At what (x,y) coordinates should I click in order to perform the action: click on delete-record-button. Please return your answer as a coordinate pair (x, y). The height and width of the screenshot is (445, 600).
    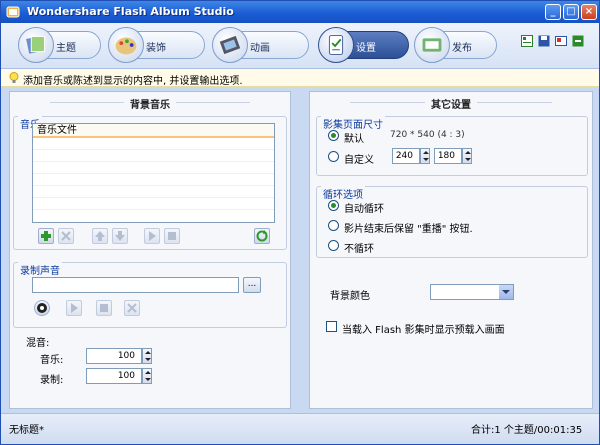
    Looking at the image, I should click on (132, 308).